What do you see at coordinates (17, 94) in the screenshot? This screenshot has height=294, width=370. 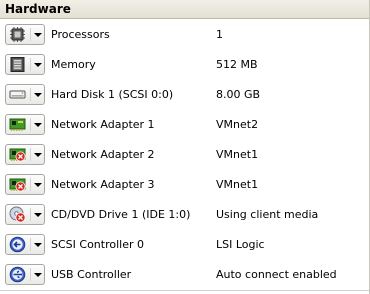 I see `hard-disk-icon` at bounding box center [17, 94].